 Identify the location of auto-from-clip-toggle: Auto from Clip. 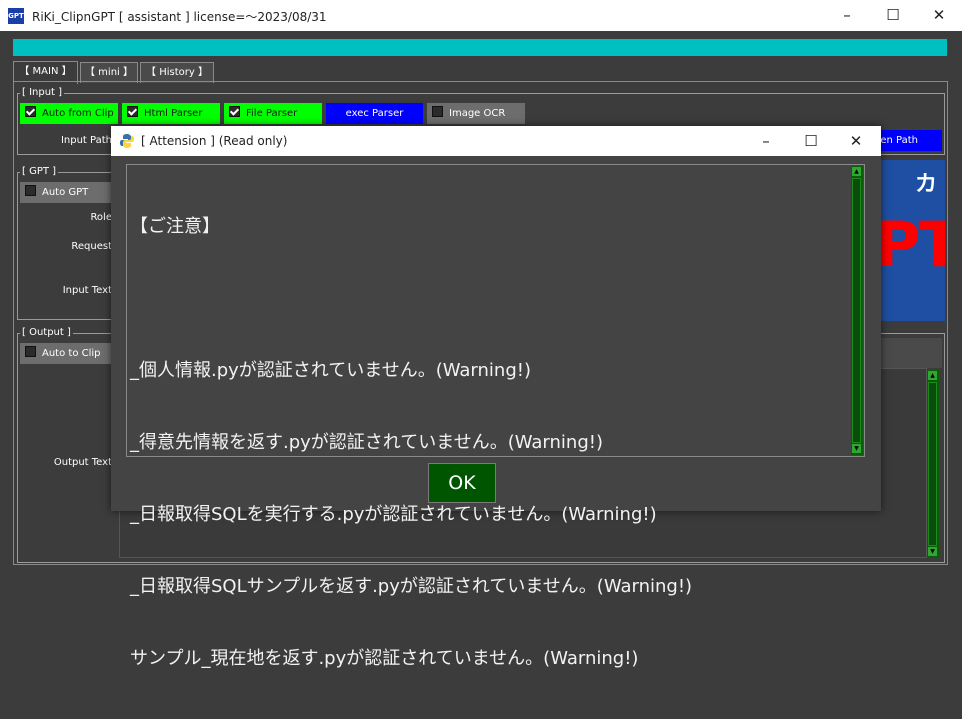
(69, 113).